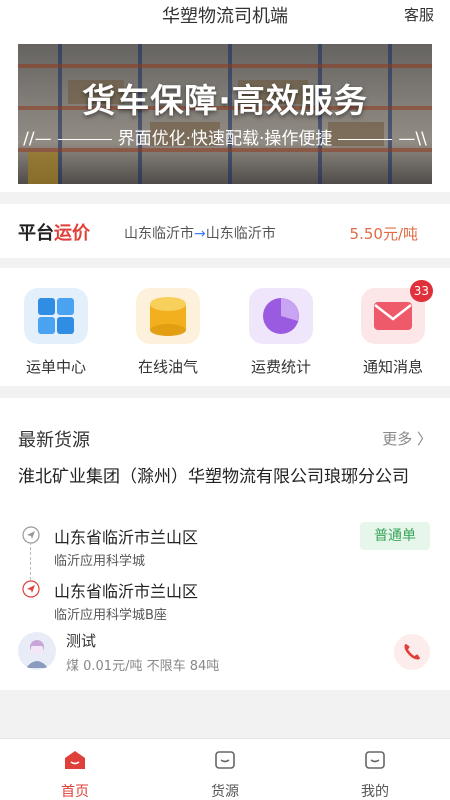  Describe the element at coordinates (240, 234) in the screenshot. I see `rate-to: 山东临沂市` at that location.